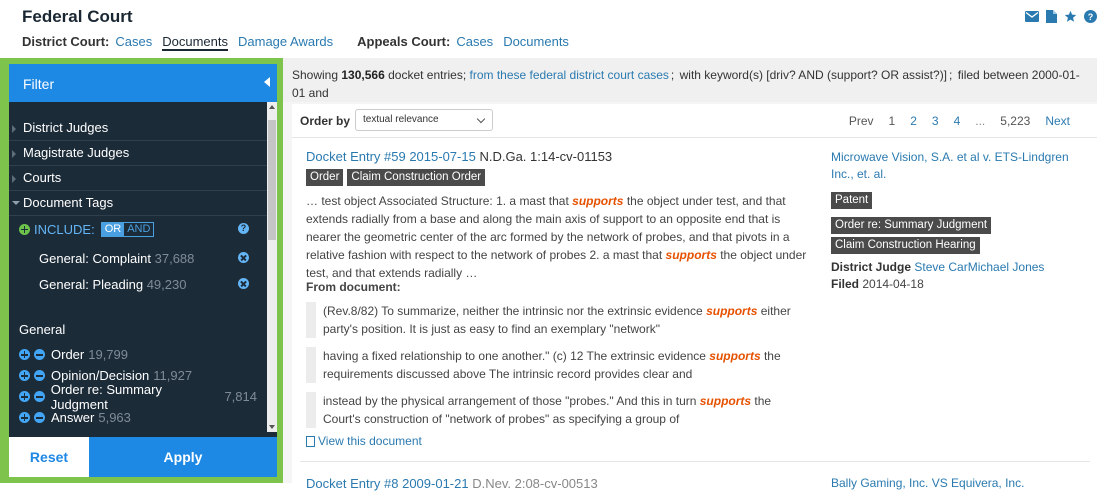 Image resolution: width=1097 pixels, height=491 pixels. Describe the element at coordinates (272, 180) in the screenshot. I see `scrollbar-thumb` at that location.